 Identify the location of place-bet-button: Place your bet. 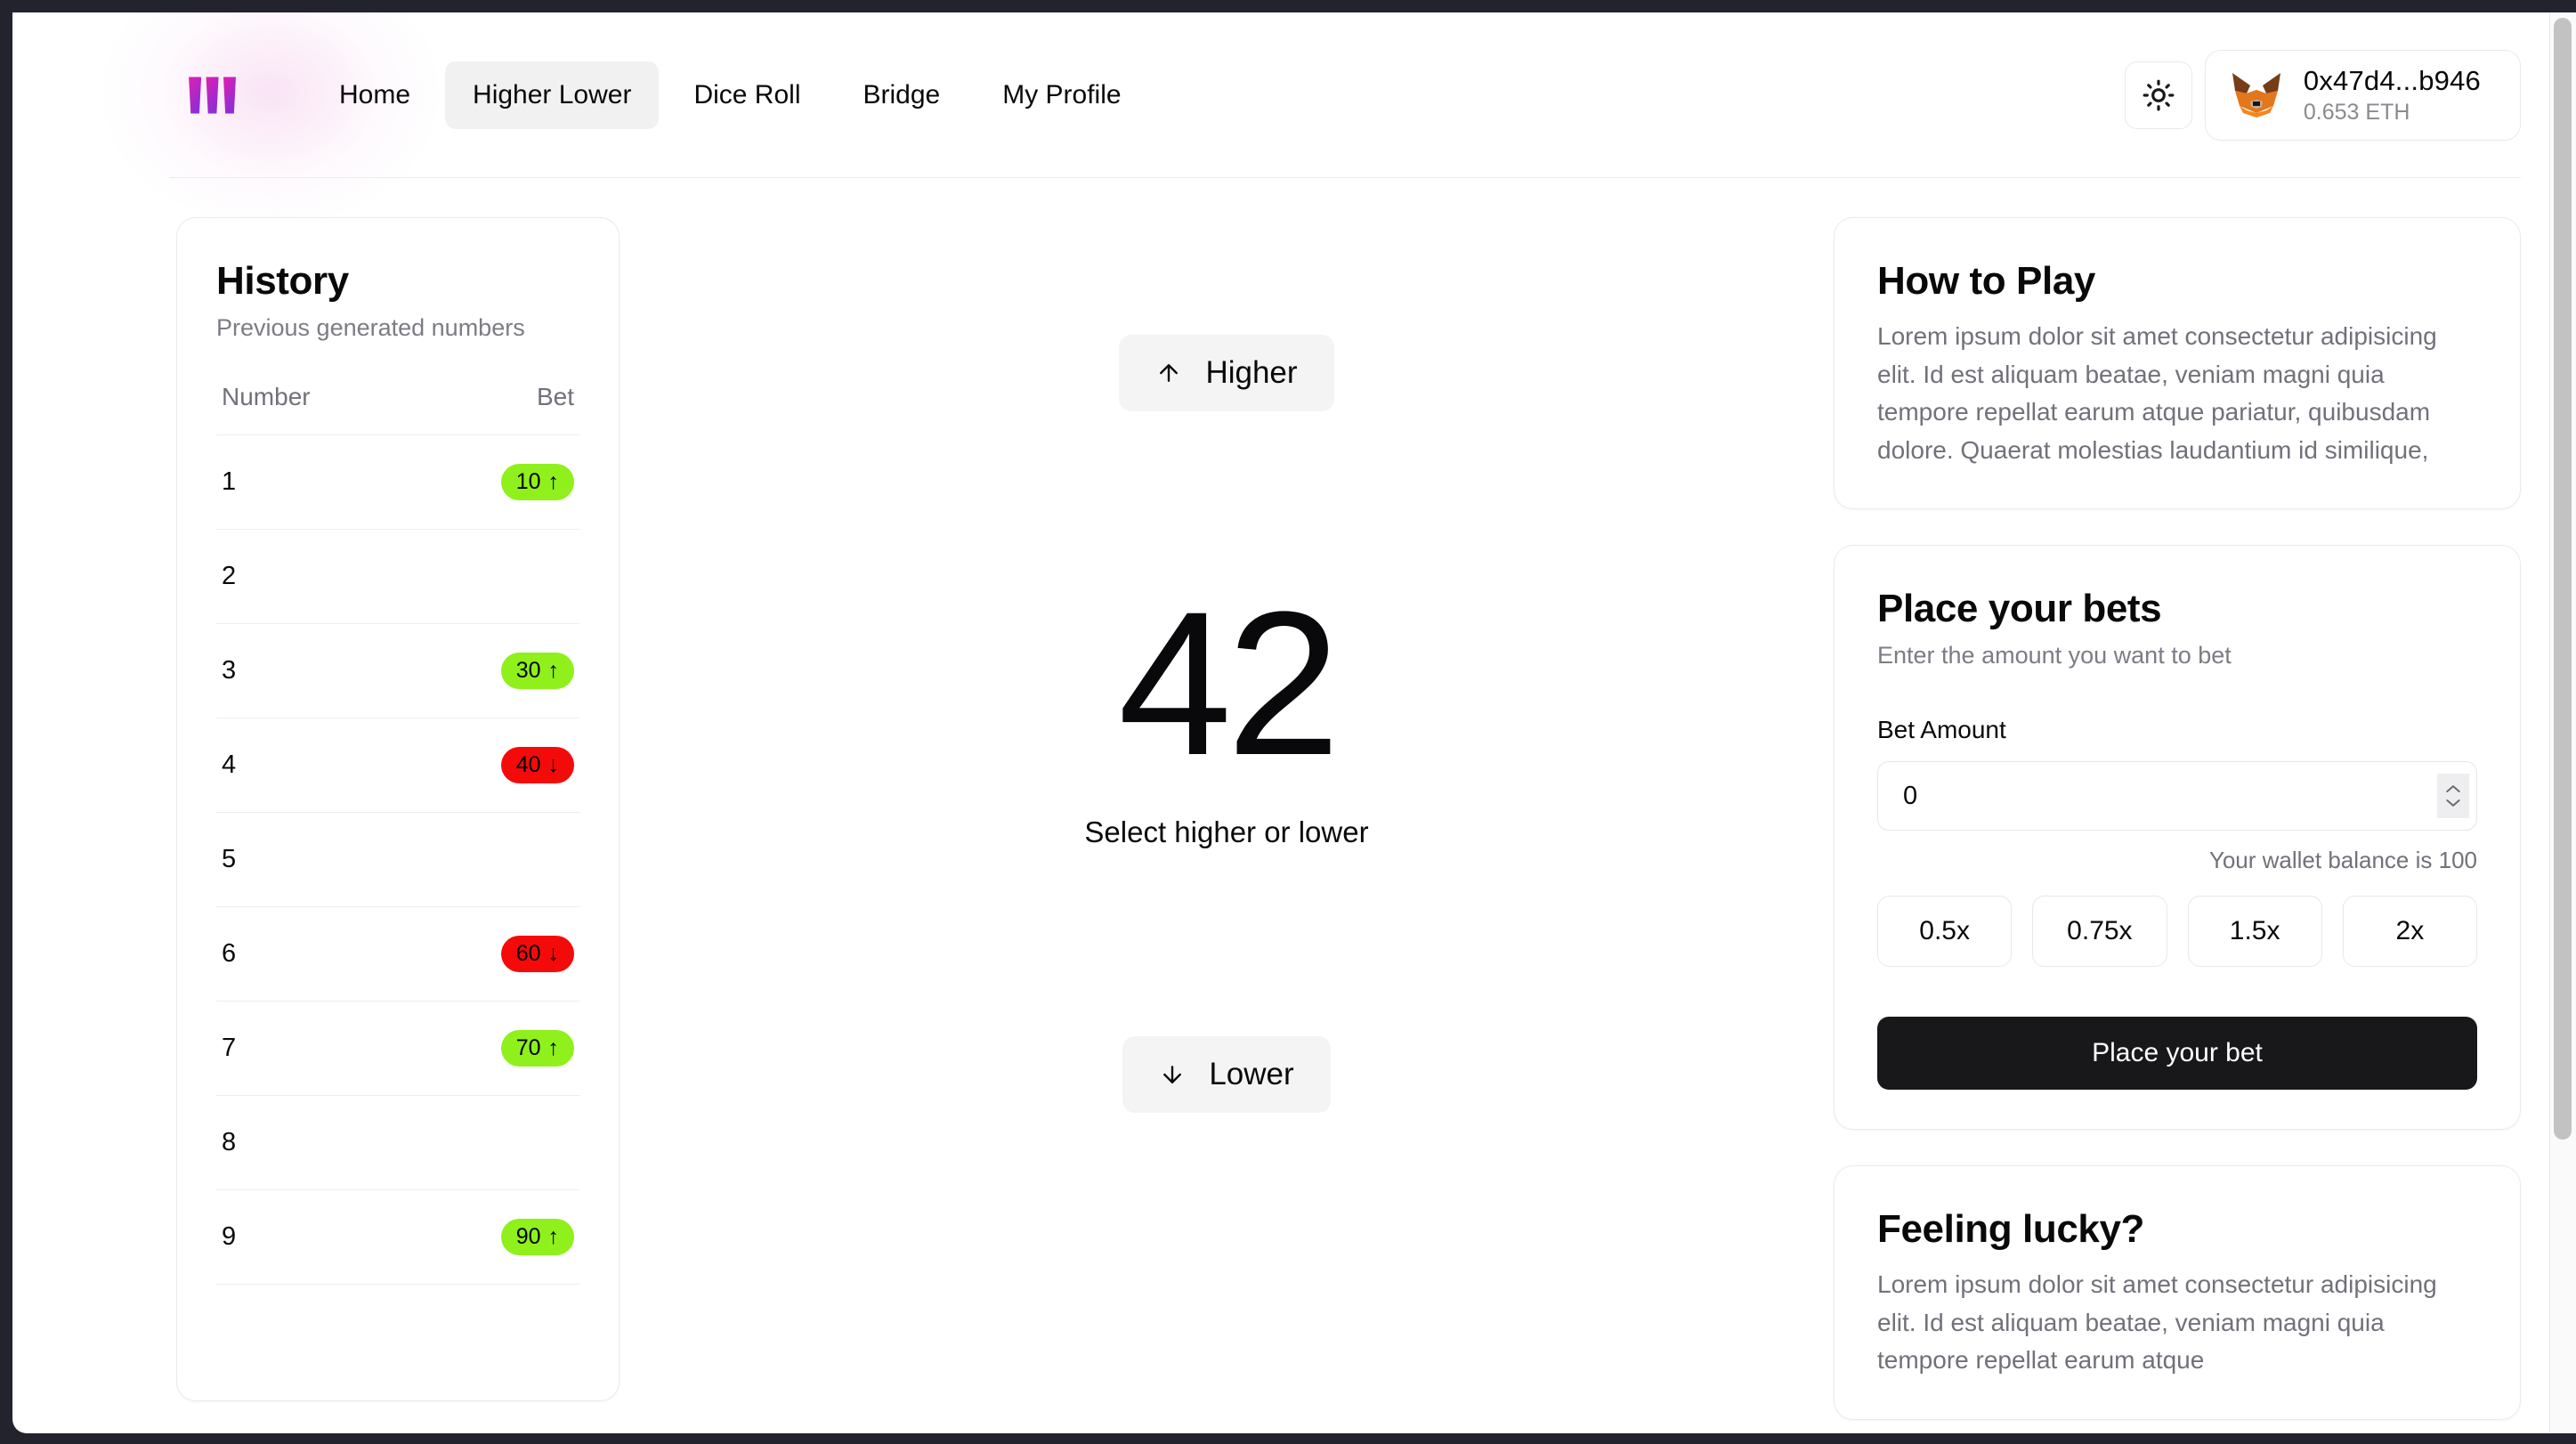
(2177, 1054).